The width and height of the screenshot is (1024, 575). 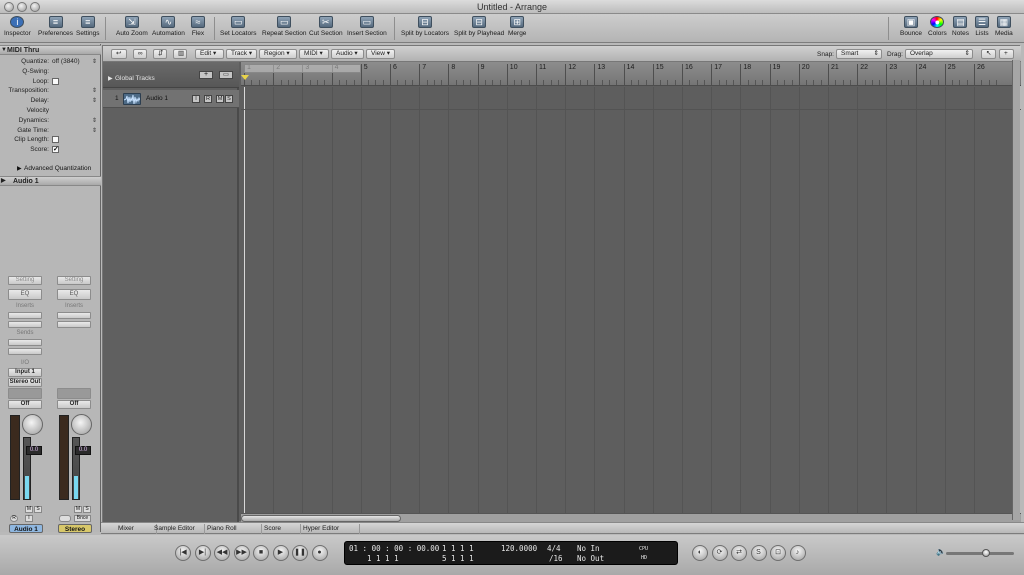 I want to click on param-row: Gate Time: ⇕, so click(x=50, y=131).